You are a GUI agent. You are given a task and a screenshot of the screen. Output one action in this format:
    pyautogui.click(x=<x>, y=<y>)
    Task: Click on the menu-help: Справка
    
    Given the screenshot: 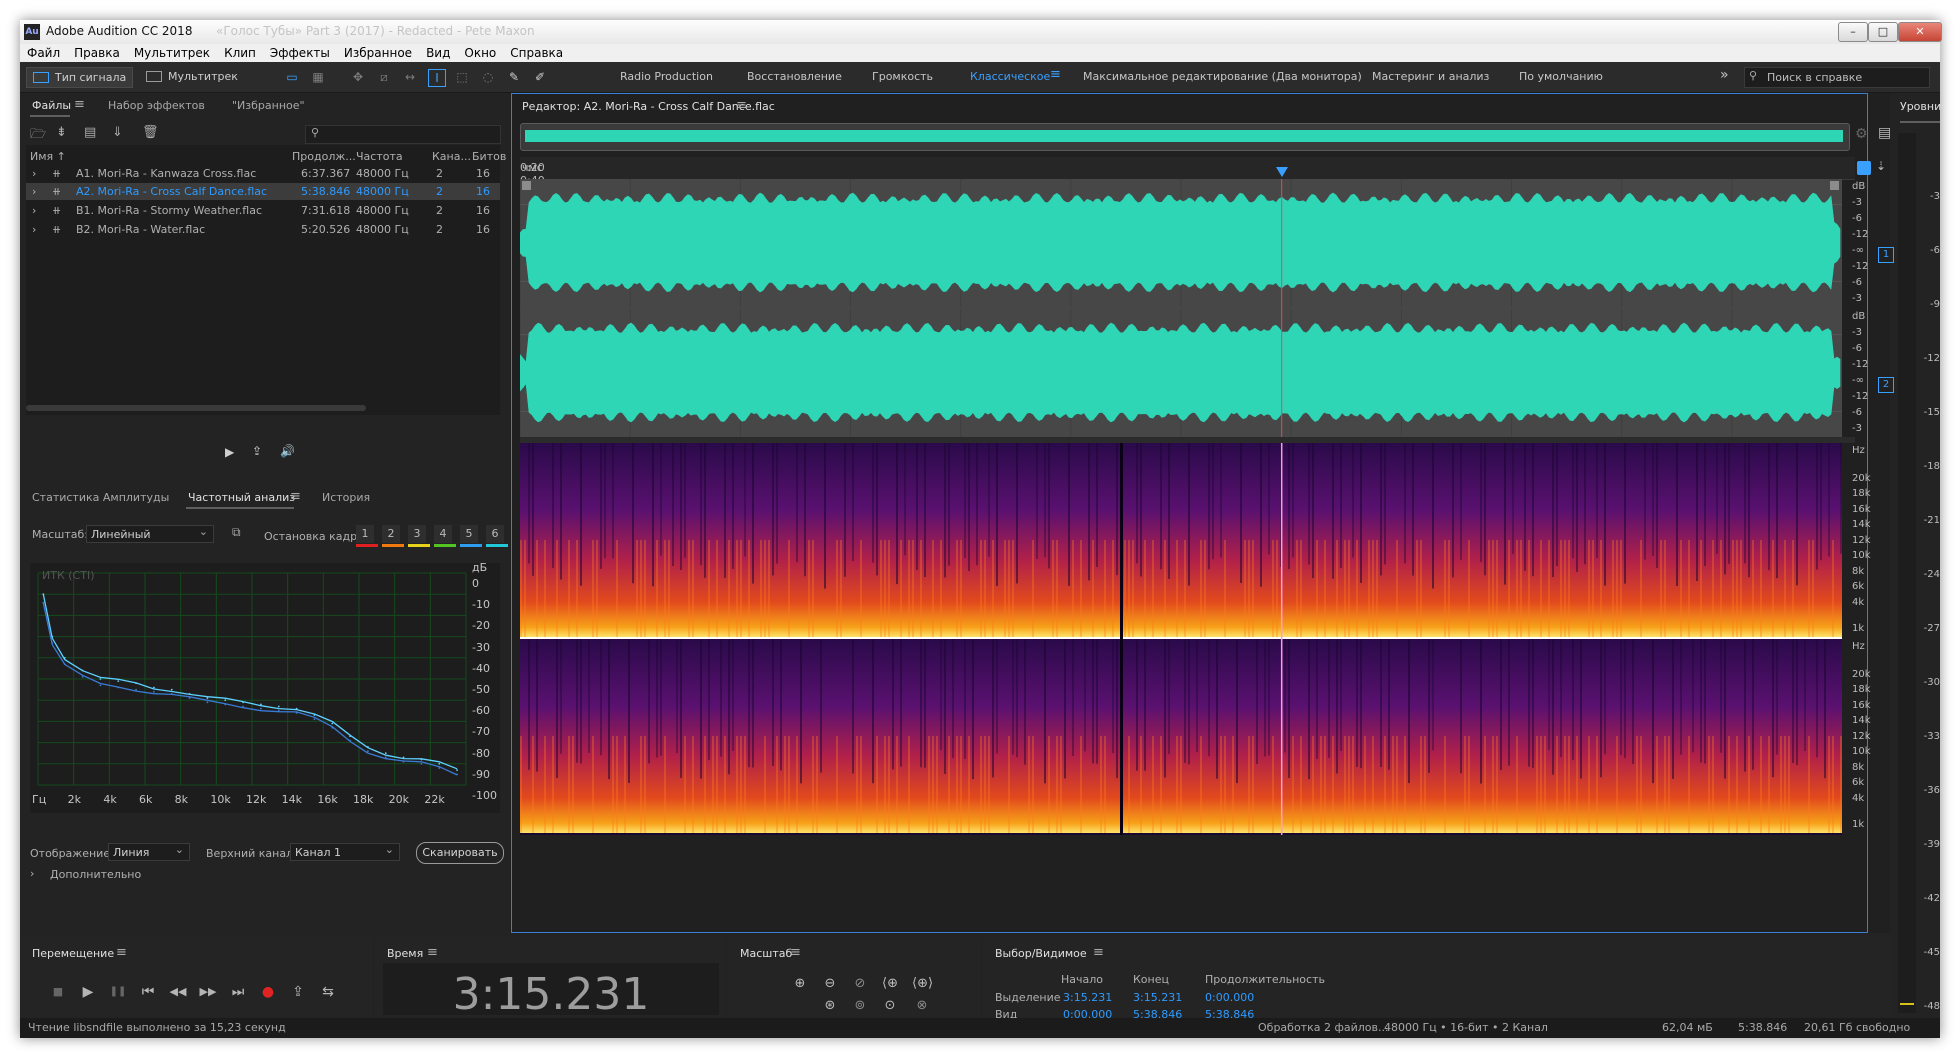 What is the action you would take?
    pyautogui.click(x=536, y=53)
    